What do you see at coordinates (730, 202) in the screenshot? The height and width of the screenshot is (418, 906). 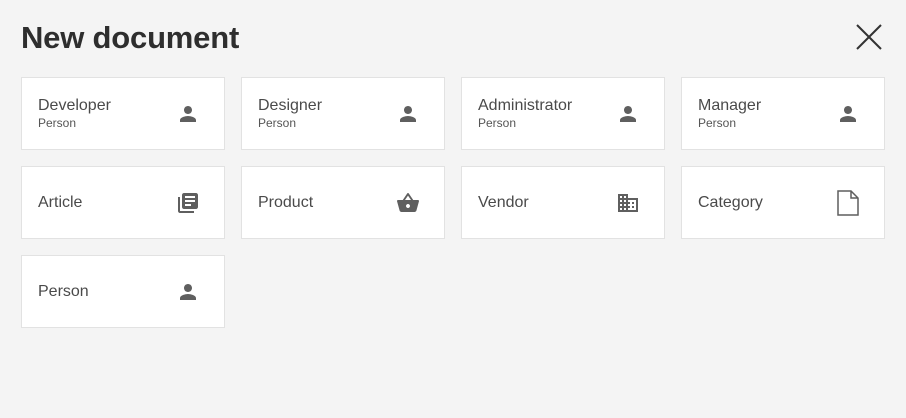 I see `tile-label: Category` at bounding box center [730, 202].